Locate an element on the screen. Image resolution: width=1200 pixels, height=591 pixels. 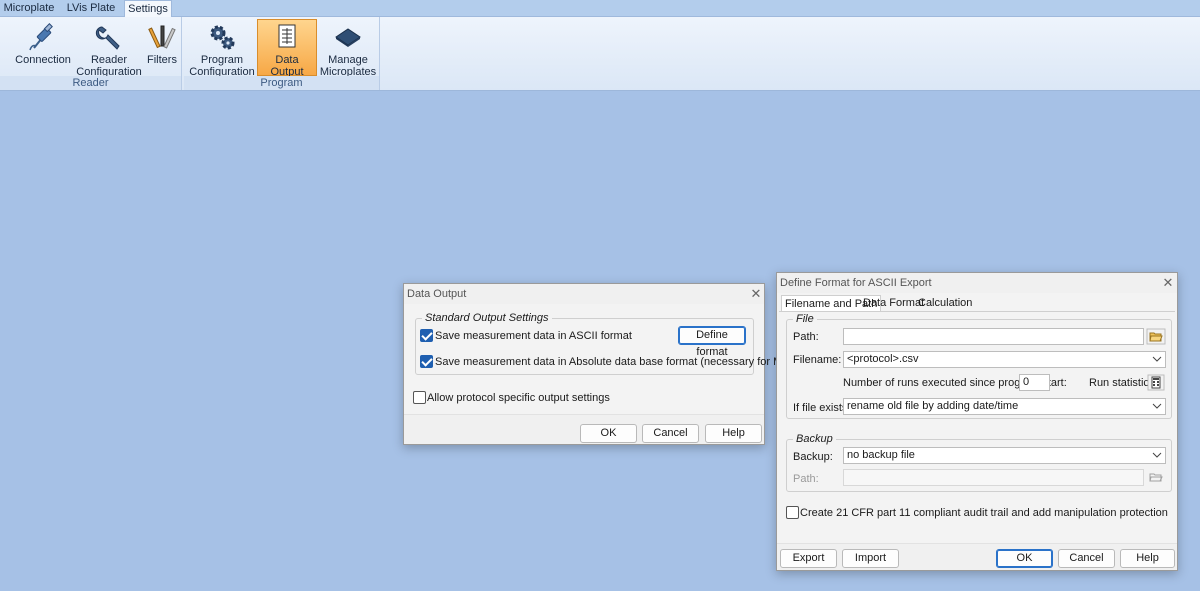
reader-configuration-button: Reader Configuration is located at coordinates (109, 49).